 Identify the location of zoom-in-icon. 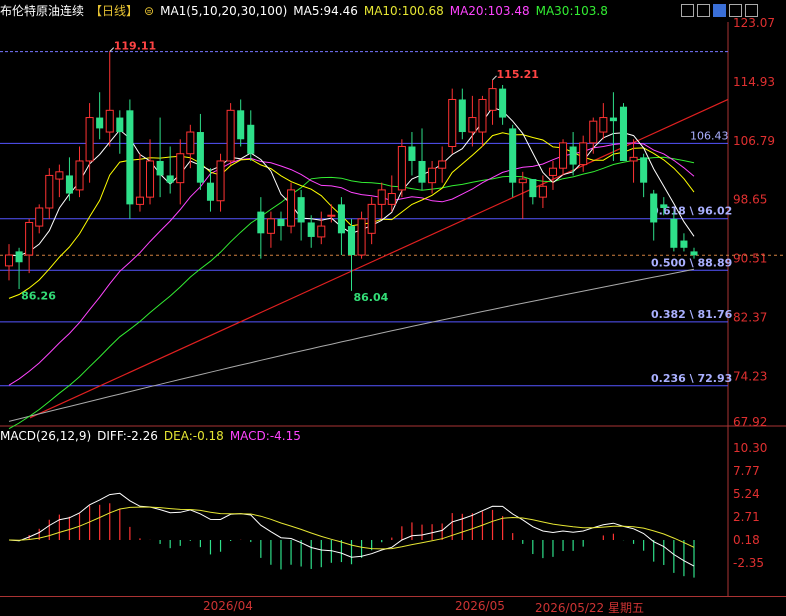
(687, 10).